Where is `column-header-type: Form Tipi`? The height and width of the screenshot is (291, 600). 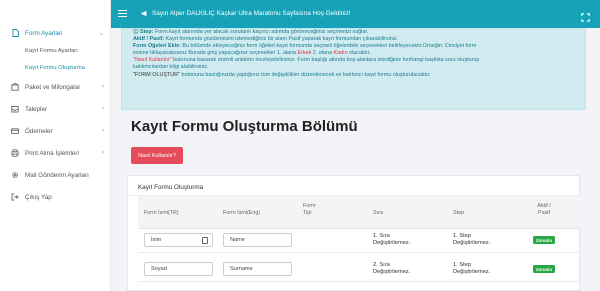 column-header-type: Form Tipi is located at coordinates (309, 209).